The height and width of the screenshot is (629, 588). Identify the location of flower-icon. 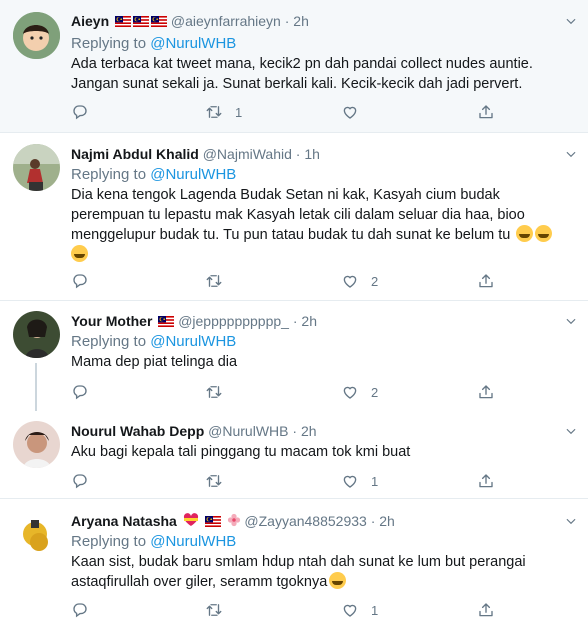
(233, 520).